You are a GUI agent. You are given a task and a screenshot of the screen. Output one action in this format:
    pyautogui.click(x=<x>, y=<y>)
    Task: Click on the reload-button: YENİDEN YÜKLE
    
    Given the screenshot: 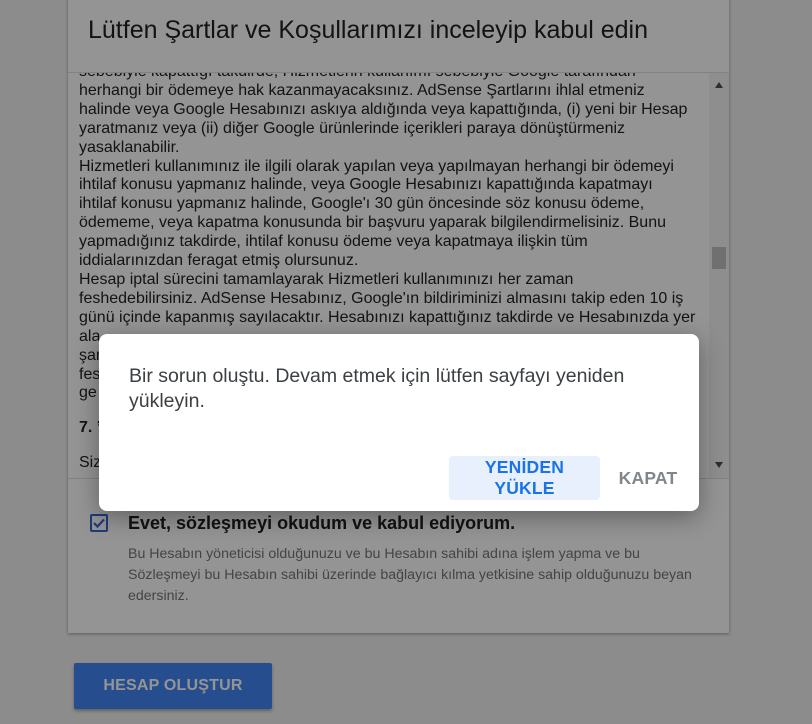 What is the action you would take?
    pyautogui.click(x=524, y=478)
    